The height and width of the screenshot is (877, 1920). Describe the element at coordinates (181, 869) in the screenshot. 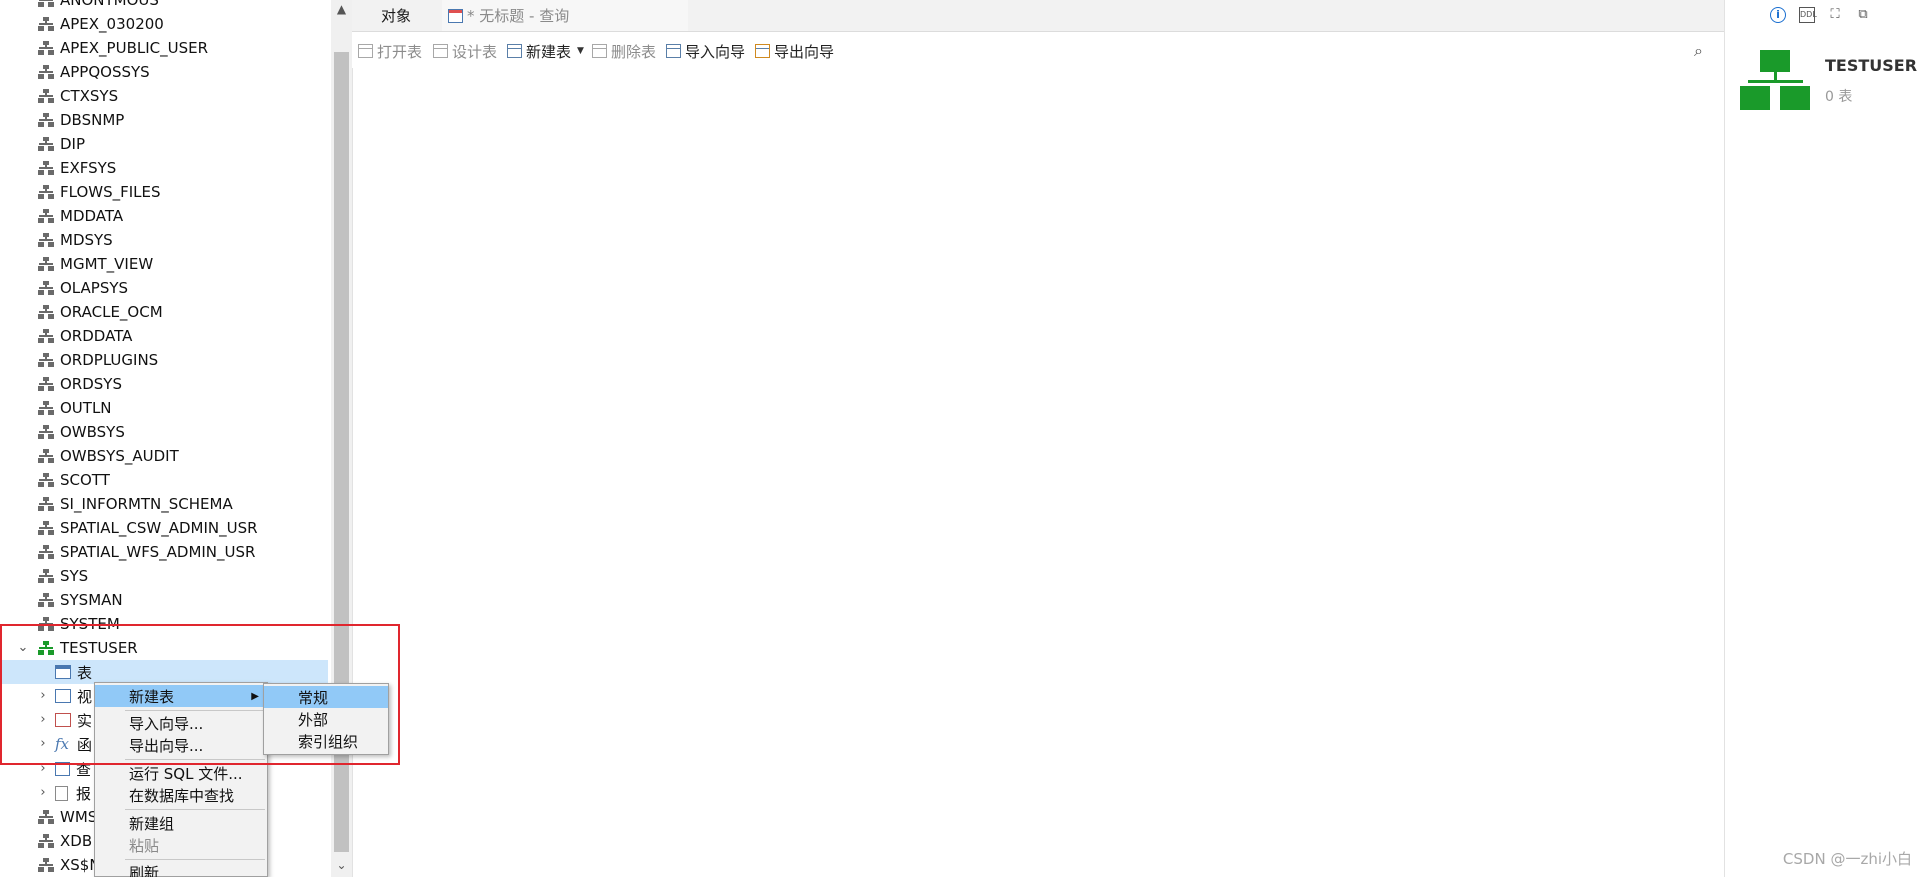

I see `menu-item-refresh: 刷新` at that location.